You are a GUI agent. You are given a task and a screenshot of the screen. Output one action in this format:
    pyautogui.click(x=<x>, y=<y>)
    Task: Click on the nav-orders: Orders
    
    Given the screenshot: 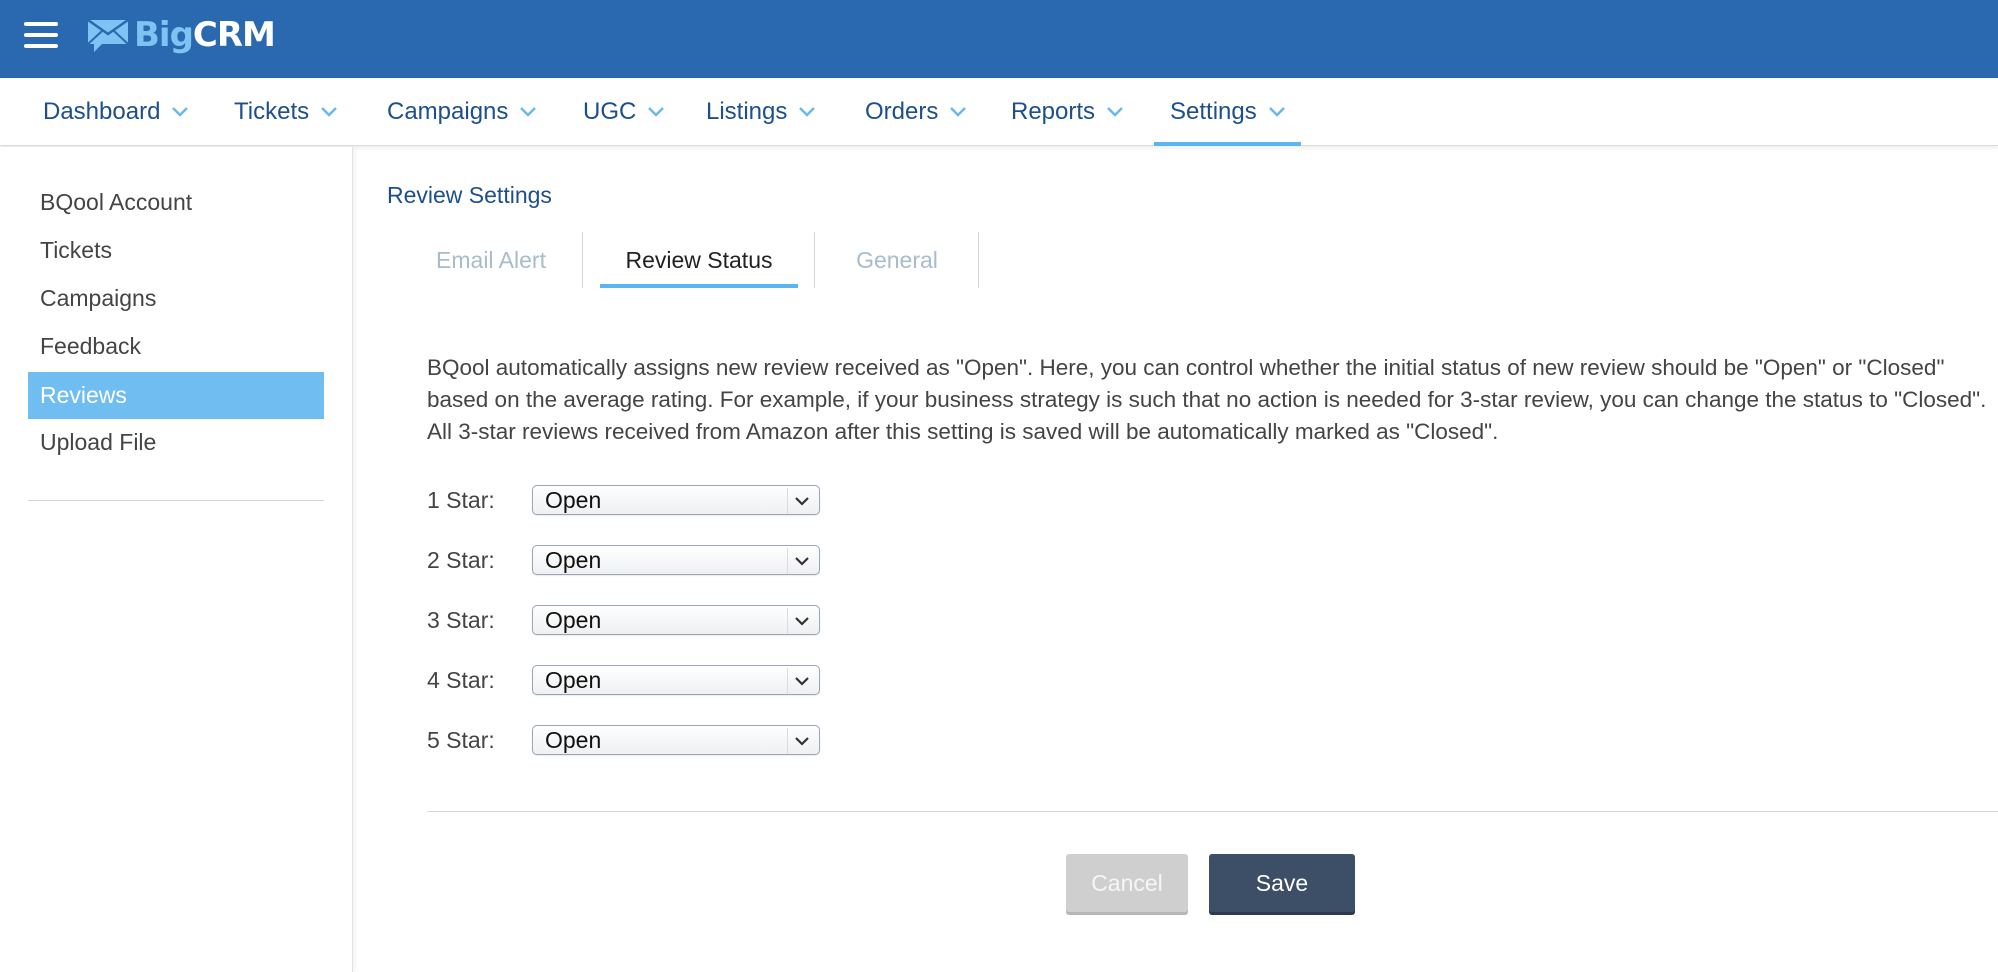 What is the action you would take?
    pyautogui.click(x=916, y=112)
    